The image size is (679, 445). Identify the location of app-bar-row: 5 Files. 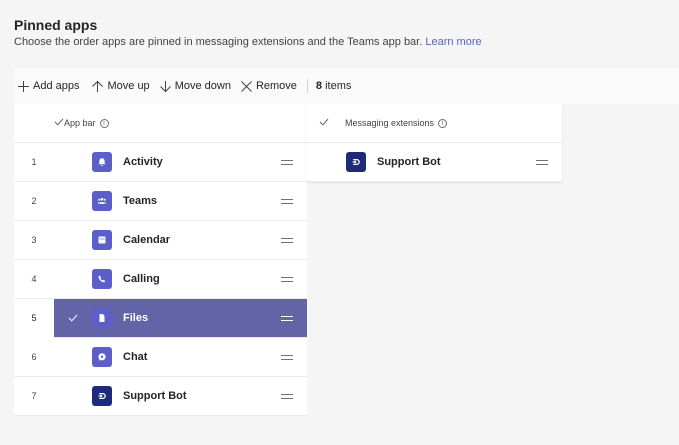
(160, 318).